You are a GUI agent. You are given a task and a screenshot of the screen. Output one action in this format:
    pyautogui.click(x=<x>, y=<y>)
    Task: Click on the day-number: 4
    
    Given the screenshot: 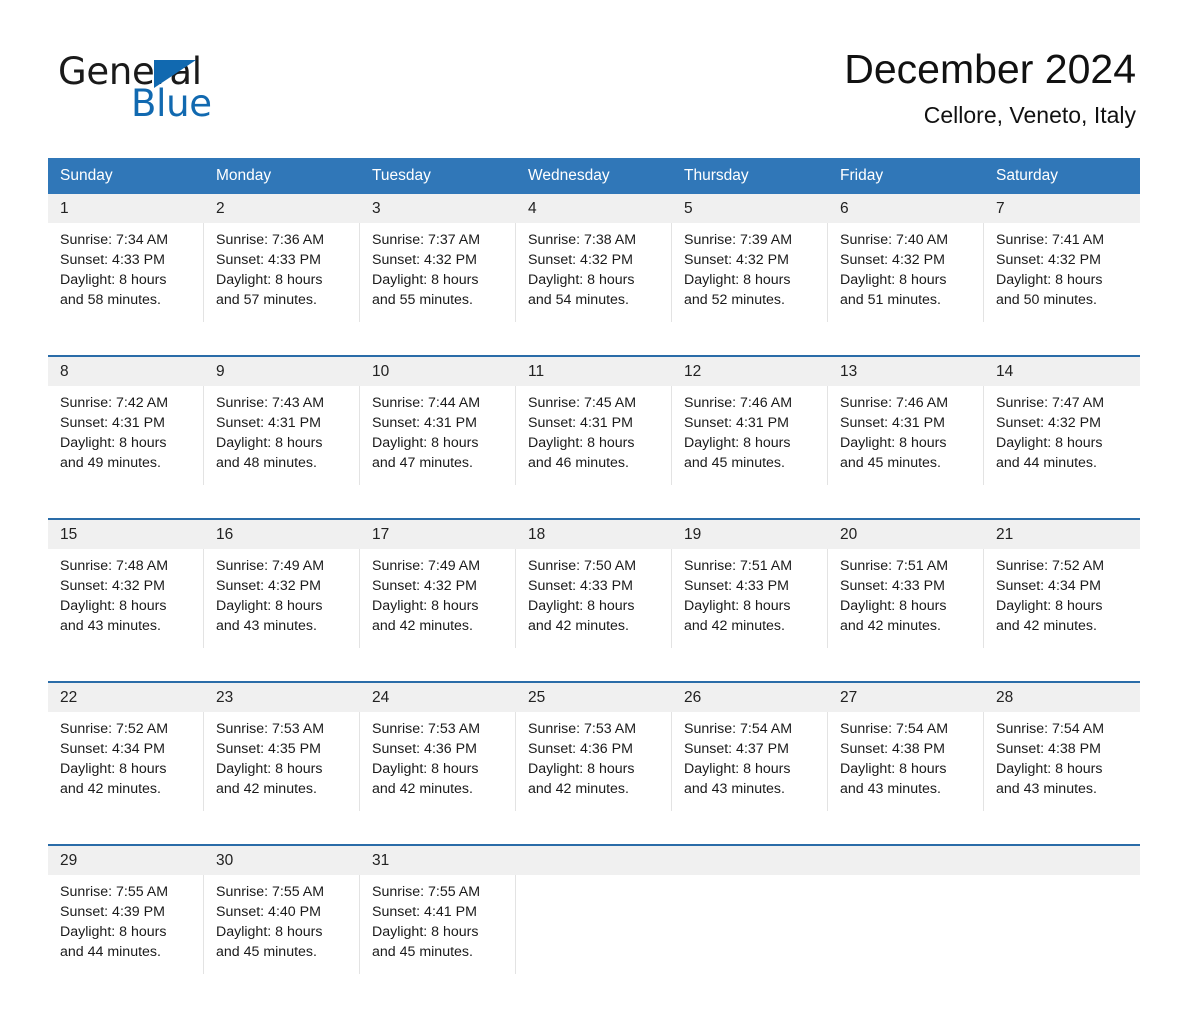 What is the action you would take?
    pyautogui.click(x=594, y=208)
    